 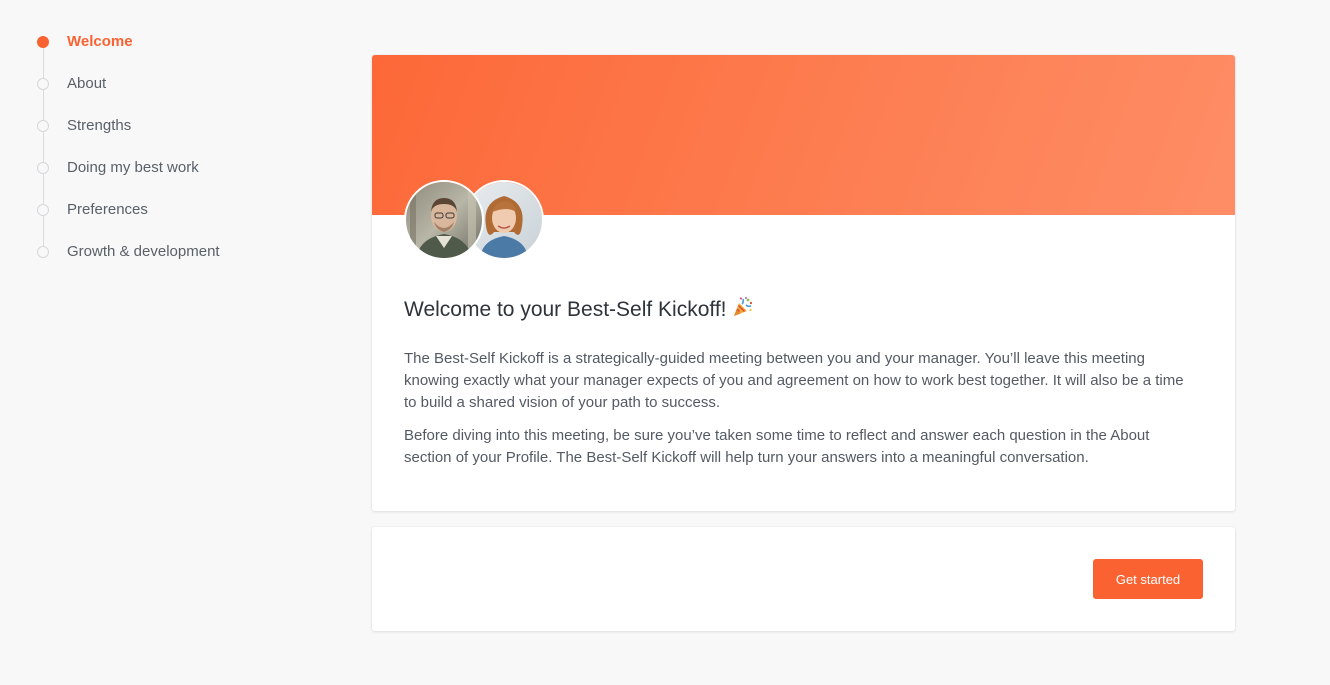 I want to click on step-label: Doing my best work, so click(x=133, y=167).